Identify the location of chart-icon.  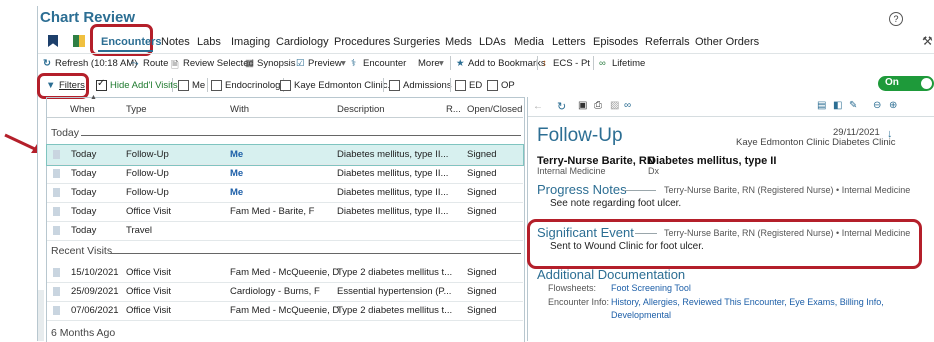
(79, 41).